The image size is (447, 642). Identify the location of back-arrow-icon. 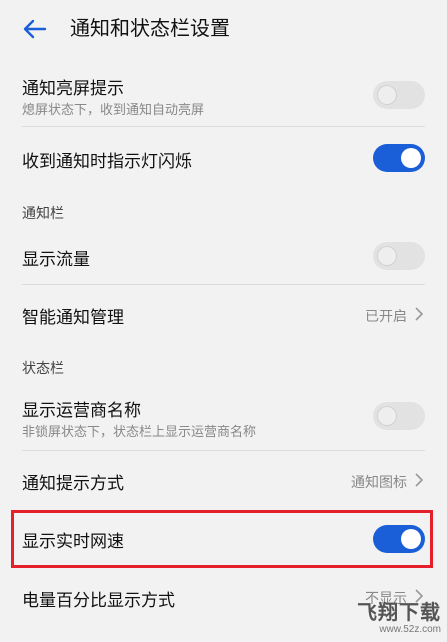
(35, 29).